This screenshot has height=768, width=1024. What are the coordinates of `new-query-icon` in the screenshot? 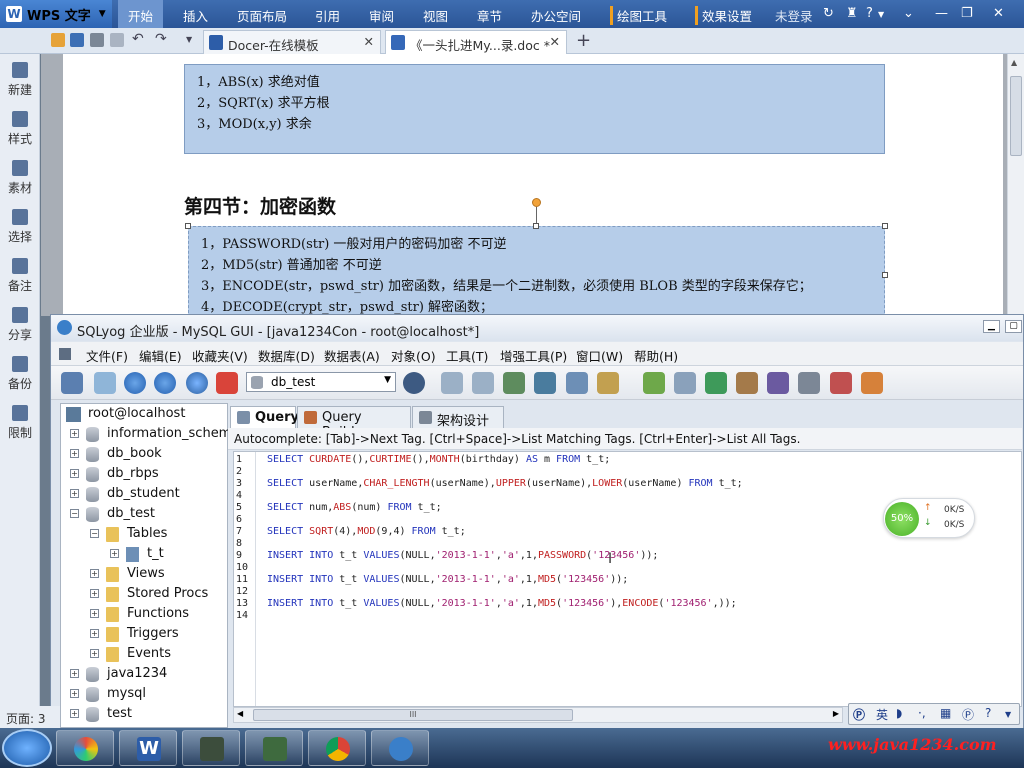 It's located at (105, 383).